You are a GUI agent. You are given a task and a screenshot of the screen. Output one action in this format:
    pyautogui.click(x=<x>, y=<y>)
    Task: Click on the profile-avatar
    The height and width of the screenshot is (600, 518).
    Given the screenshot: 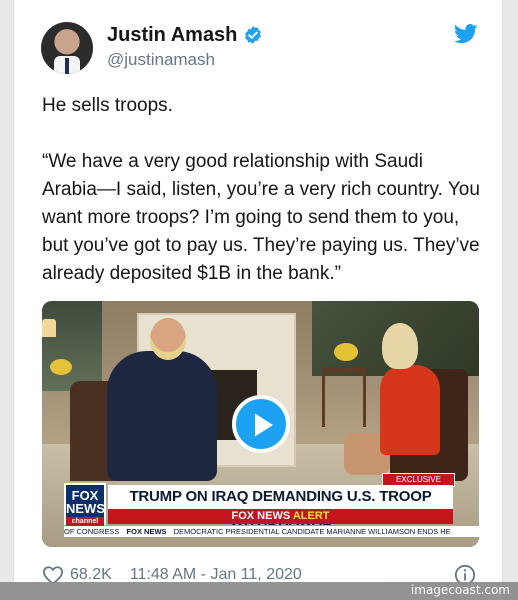 What is the action you would take?
    pyautogui.click(x=67, y=48)
    